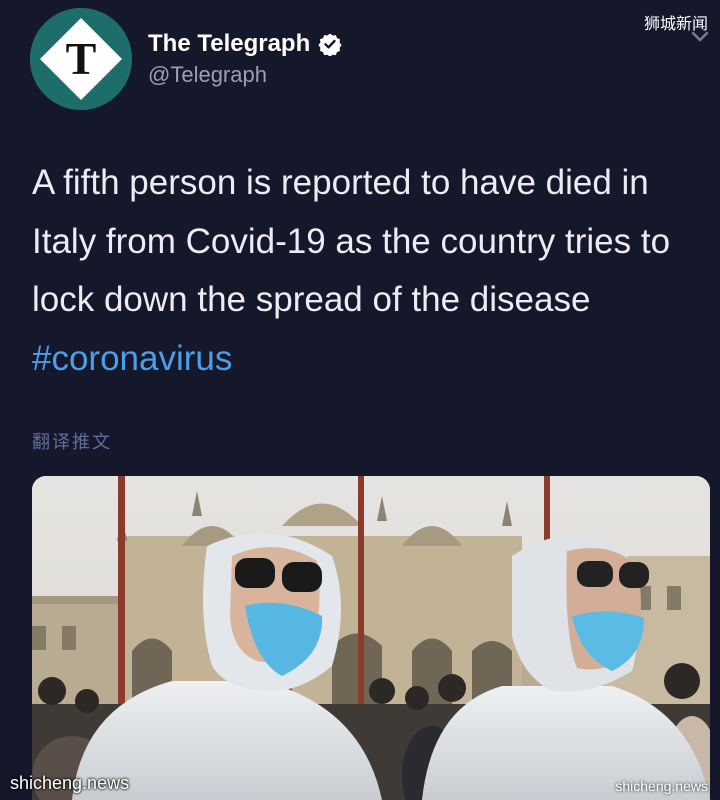 Image resolution: width=720 pixels, height=800 pixels. I want to click on translate-tweet-link: 翻译推文, so click(72, 441).